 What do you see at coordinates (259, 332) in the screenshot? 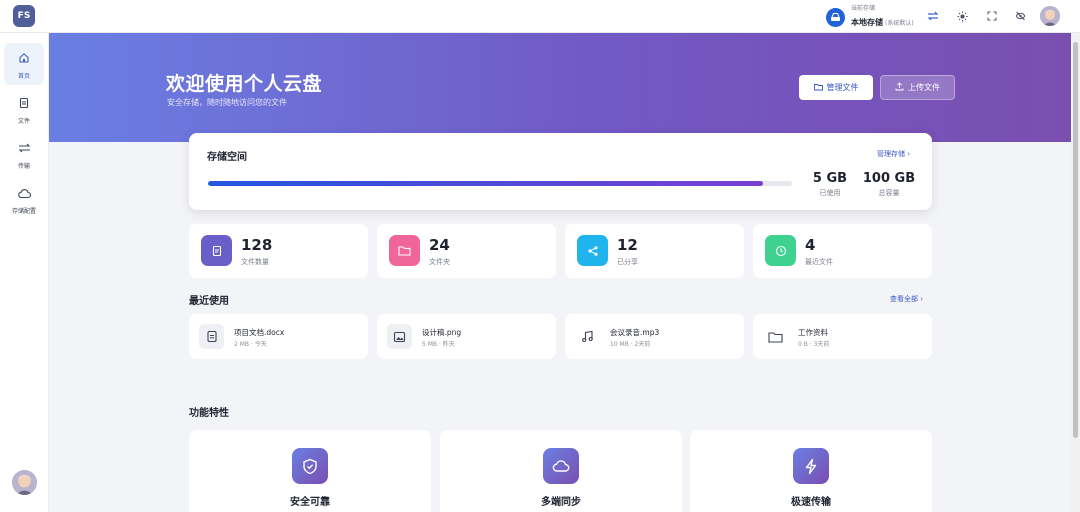
I see `recent-file-name: 项目文档.docx` at bounding box center [259, 332].